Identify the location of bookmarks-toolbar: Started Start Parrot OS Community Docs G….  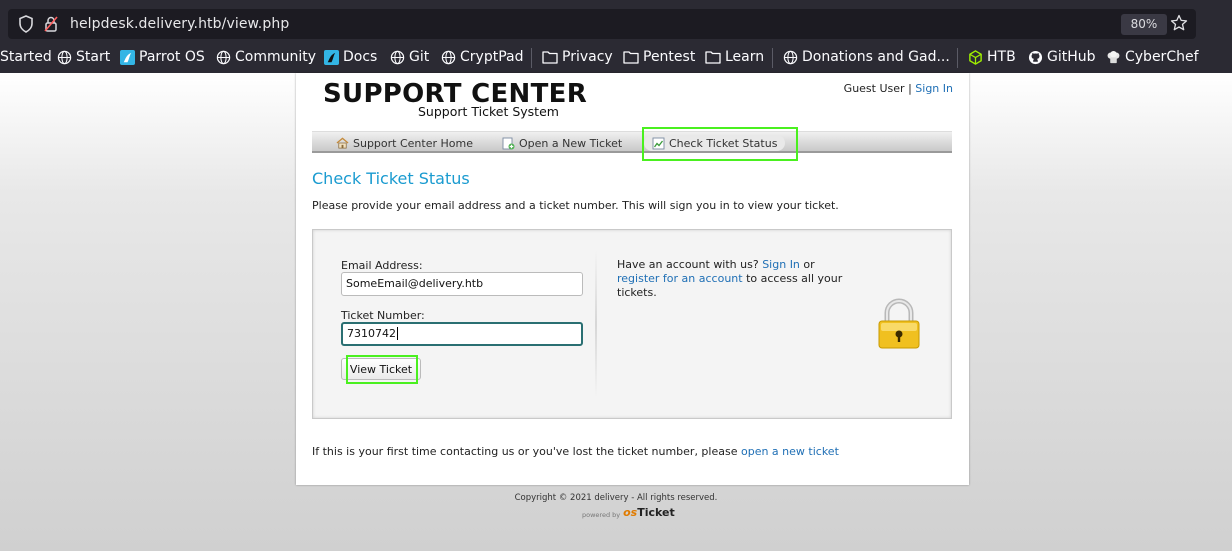
(616, 57).